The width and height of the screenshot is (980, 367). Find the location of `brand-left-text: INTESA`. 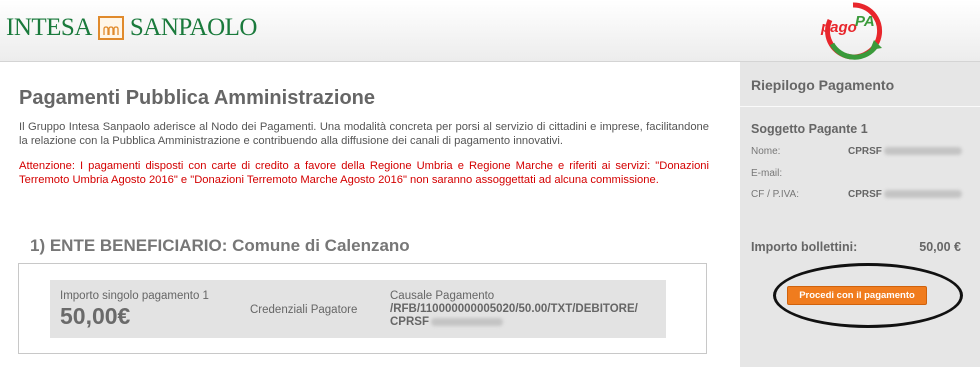

brand-left-text: INTESA is located at coordinates (49, 27).